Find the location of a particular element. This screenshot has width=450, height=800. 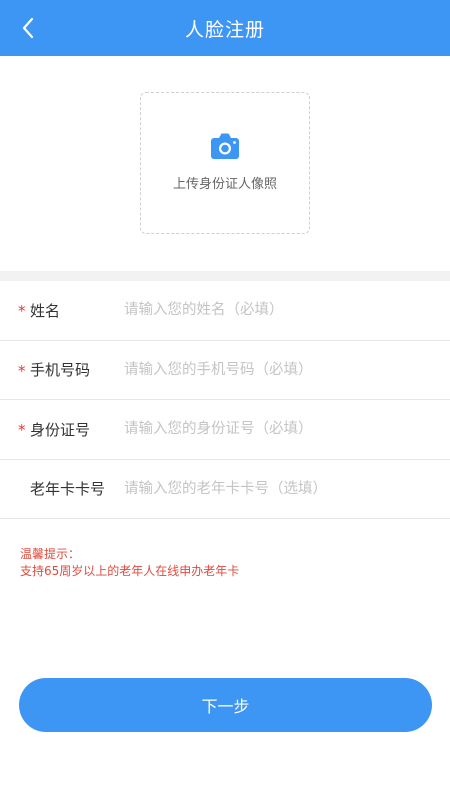

form-row-id-number: * 身份证号 is located at coordinates (225, 430).